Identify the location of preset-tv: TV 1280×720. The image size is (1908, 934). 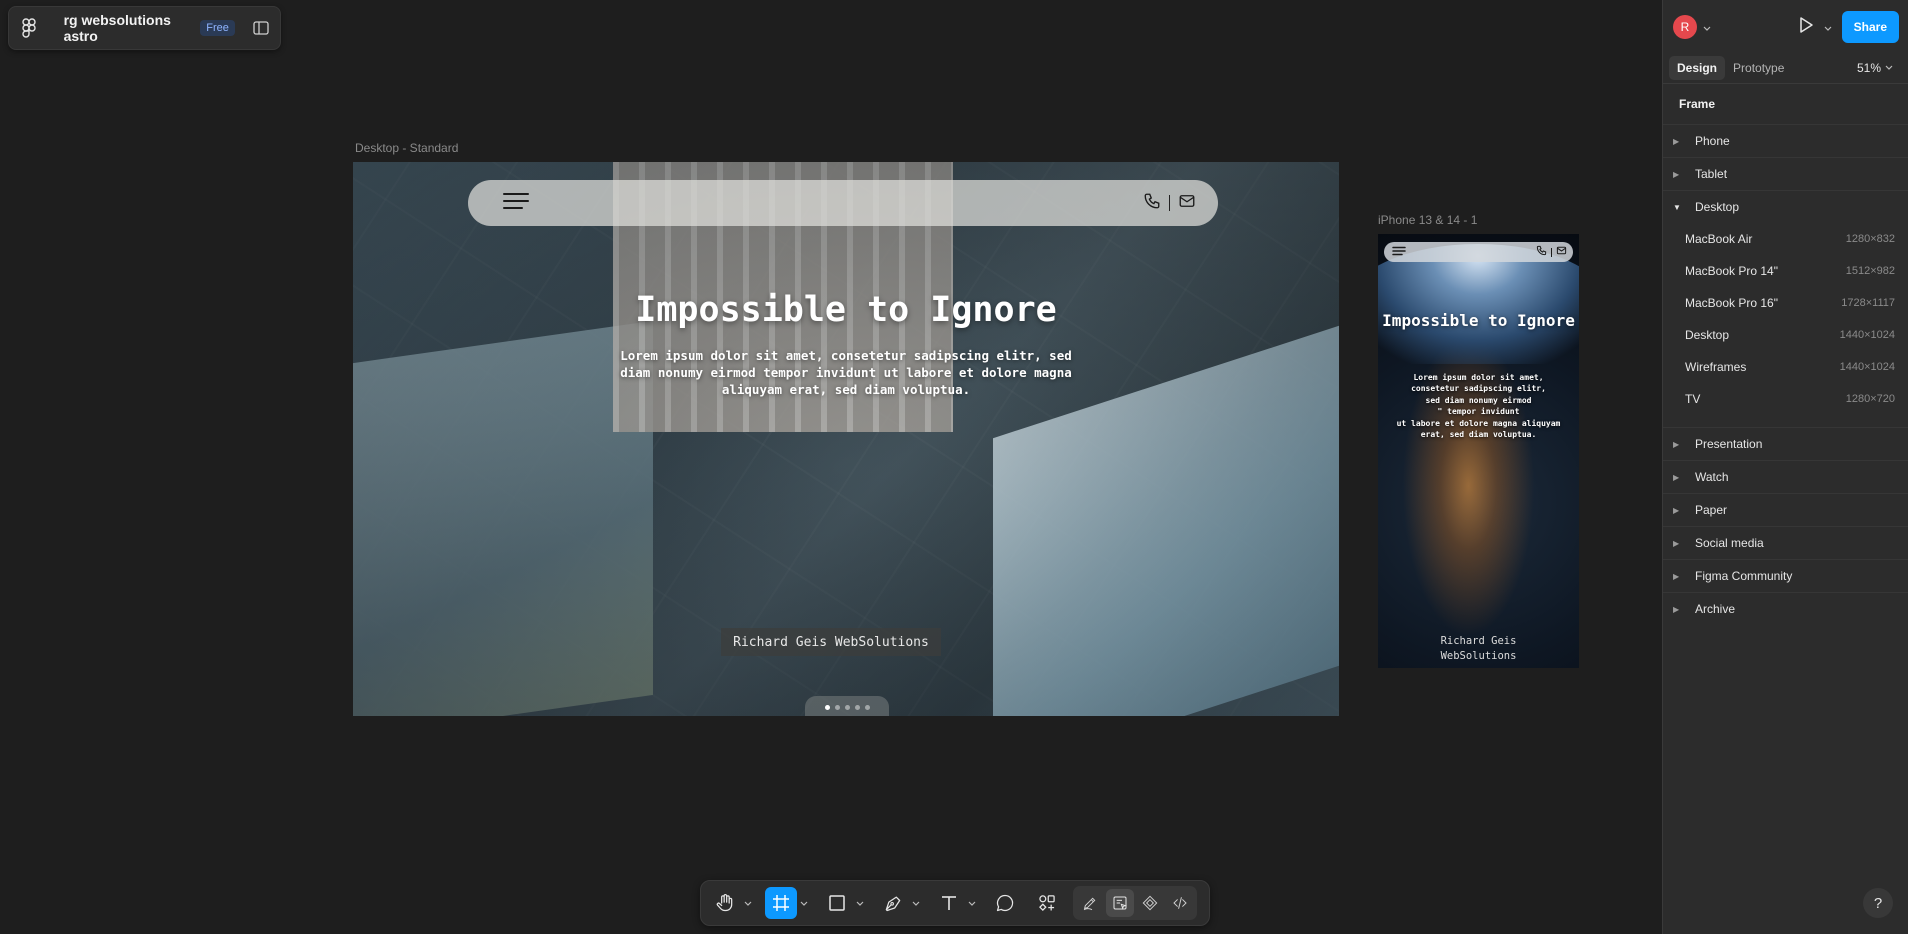
(1785, 399).